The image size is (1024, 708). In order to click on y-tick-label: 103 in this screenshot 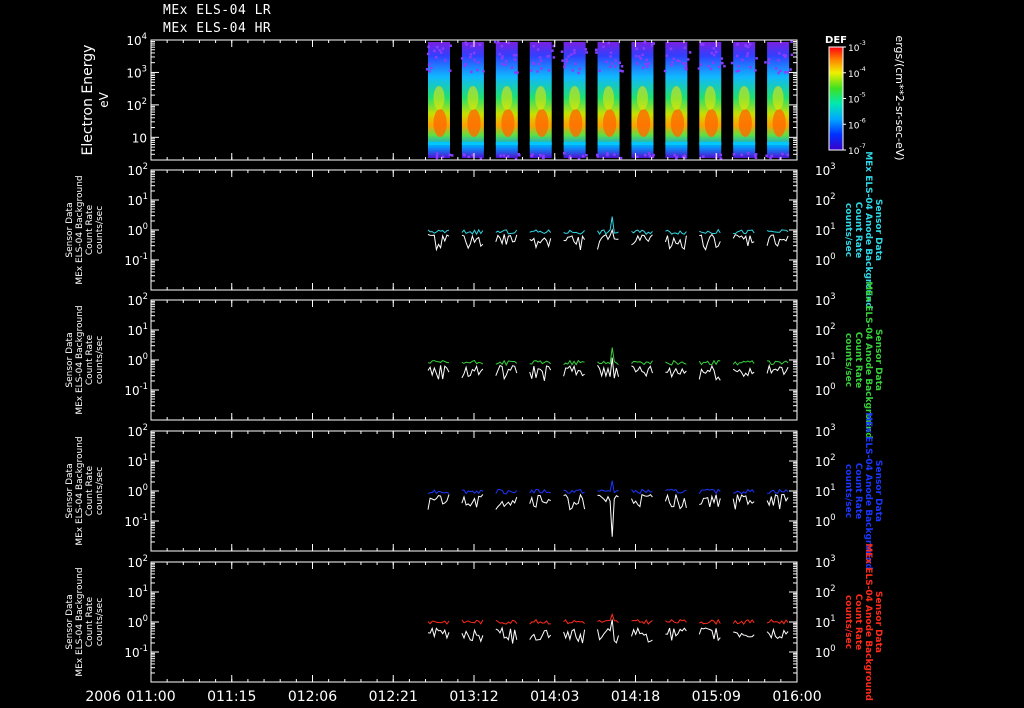, I will do `click(136, 71)`.